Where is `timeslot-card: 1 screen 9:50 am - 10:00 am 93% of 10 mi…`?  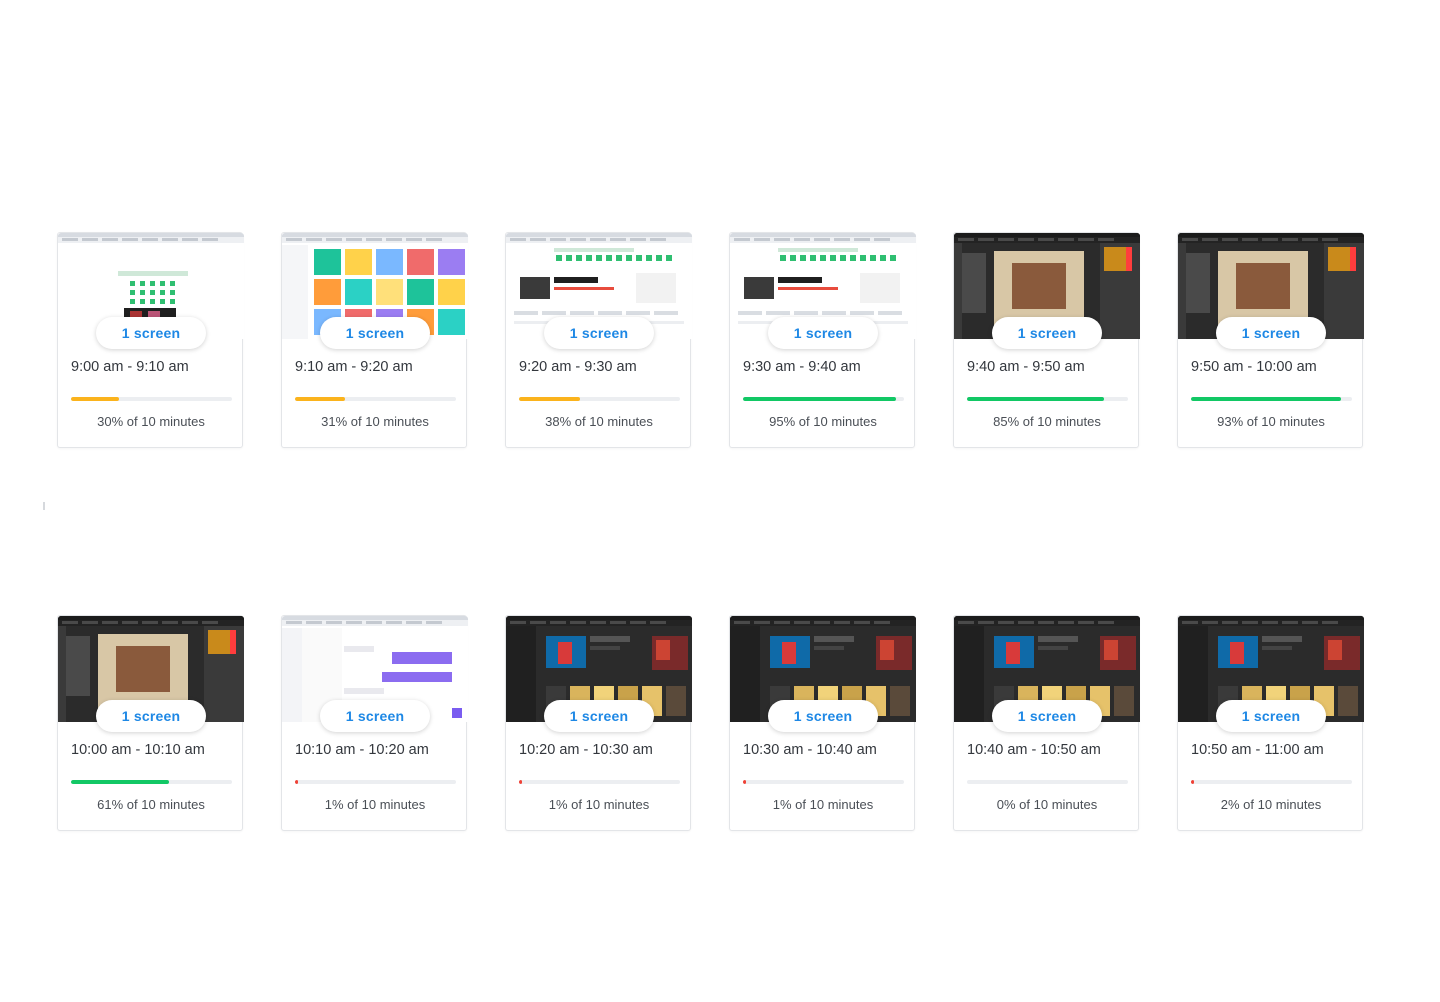 timeslot-card: 1 screen 9:50 am - 10:00 am 93% of 10 mi… is located at coordinates (1270, 340).